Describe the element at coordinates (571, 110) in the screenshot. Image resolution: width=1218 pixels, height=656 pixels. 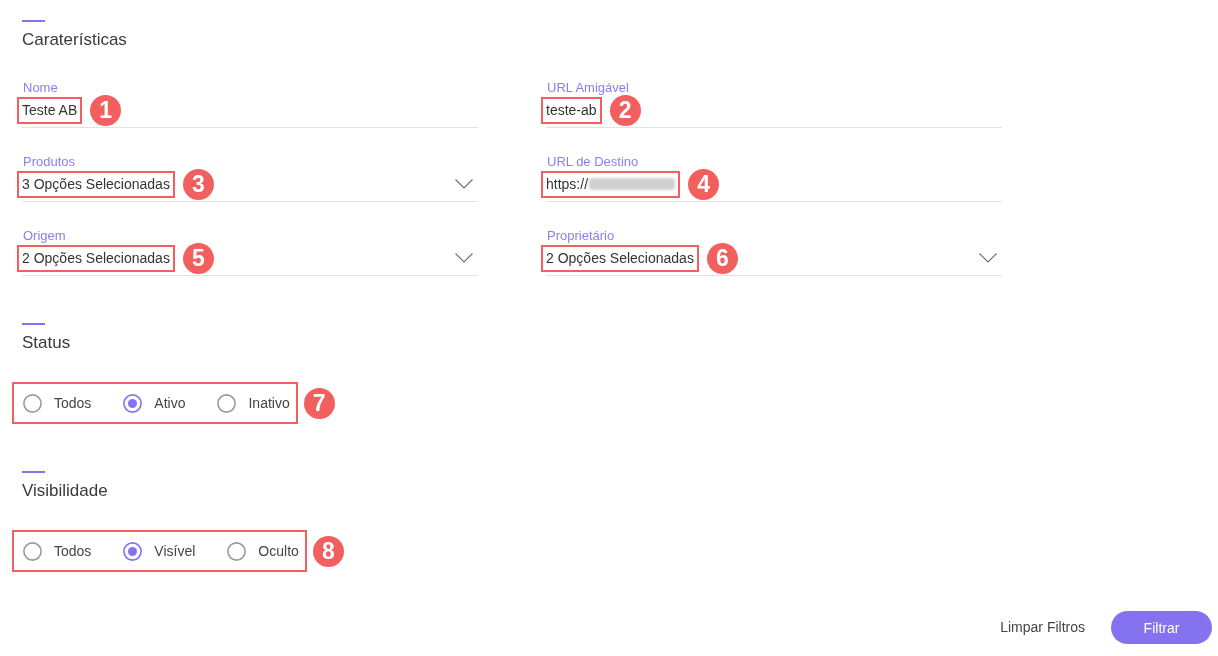
I see `field-value: teste-ab` at that location.